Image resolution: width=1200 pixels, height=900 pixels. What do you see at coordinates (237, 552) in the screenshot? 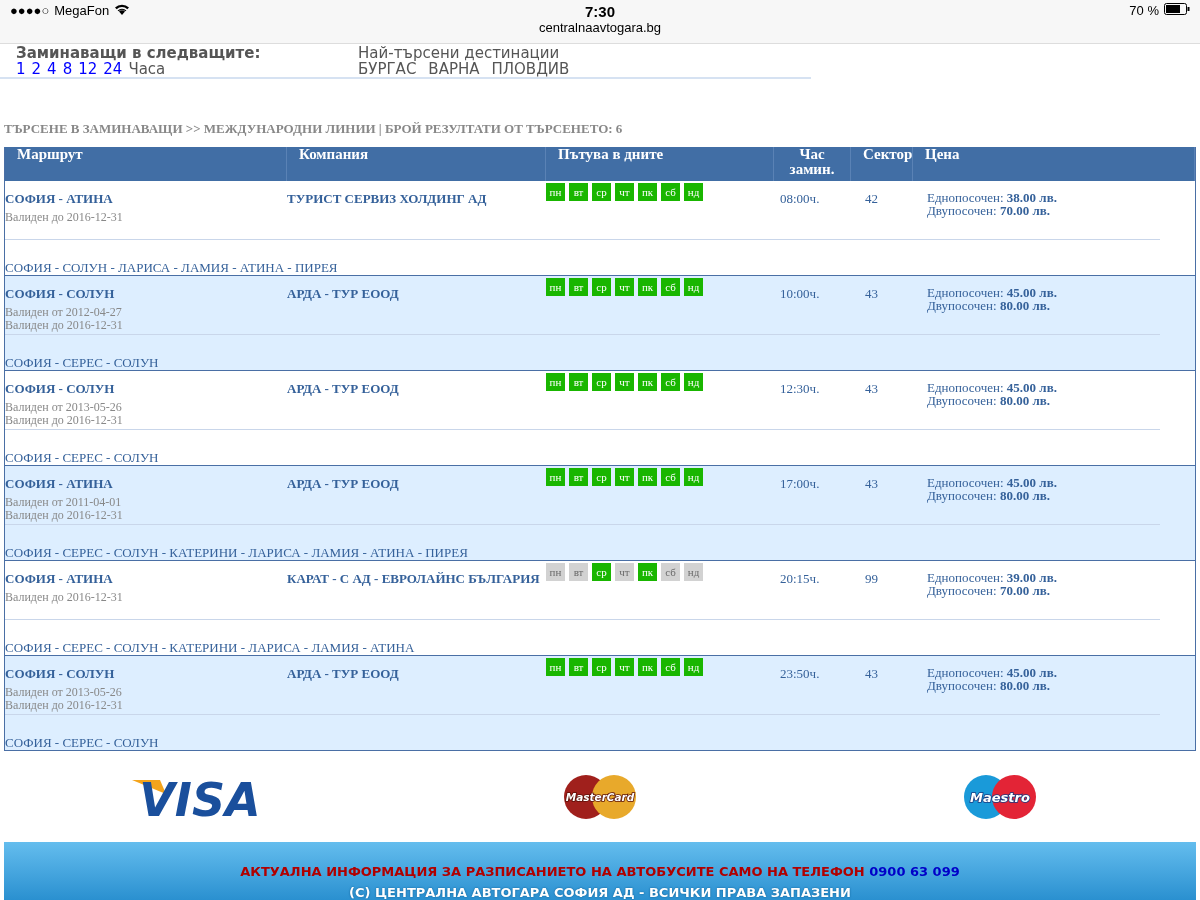
I see `route-stops: СОФИЯ - СЕРЕС - СОЛУН - КАТЕРИНИ - ЛАРИСА - ЛАМИЯ - АТИНА - ПИРЕЯ` at bounding box center [237, 552].